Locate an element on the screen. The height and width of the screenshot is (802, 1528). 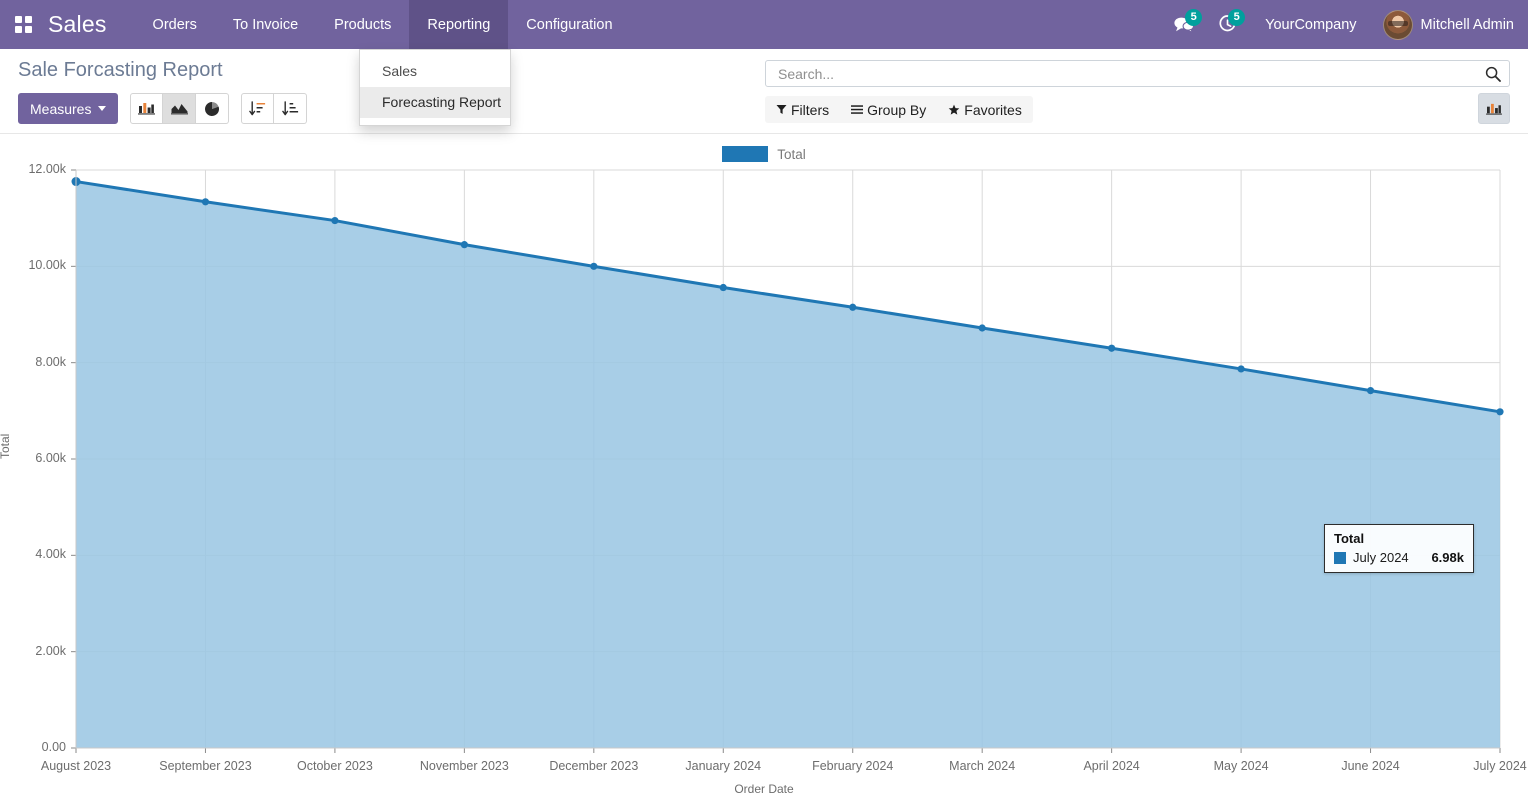
sort-ascending-button is located at coordinates (291, 108).